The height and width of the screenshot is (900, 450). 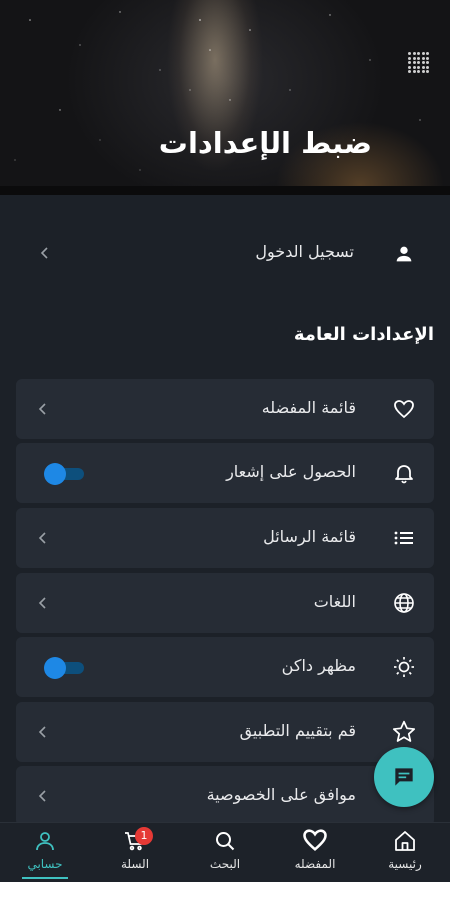 What do you see at coordinates (304, 251) in the screenshot?
I see `login-label: تسجيل الدخول` at bounding box center [304, 251].